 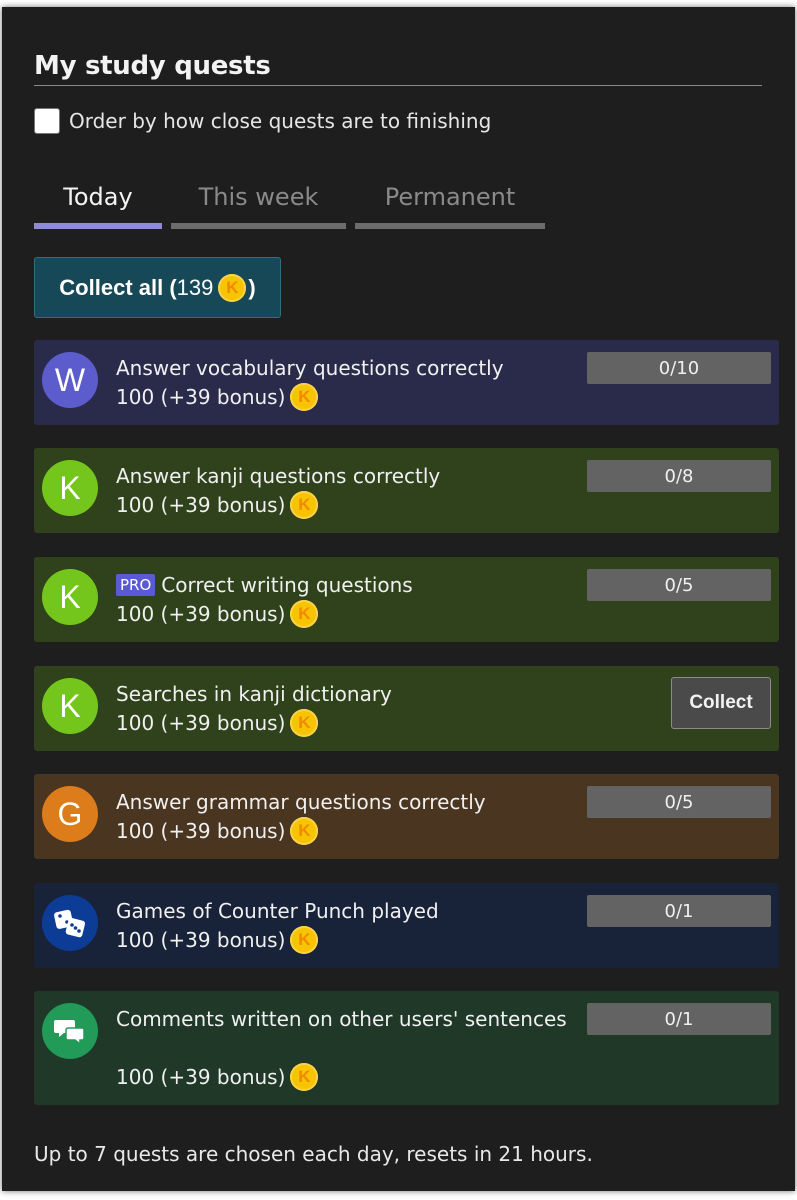 I want to click on quest-title: Searches in kanji dictionary, so click(x=254, y=694).